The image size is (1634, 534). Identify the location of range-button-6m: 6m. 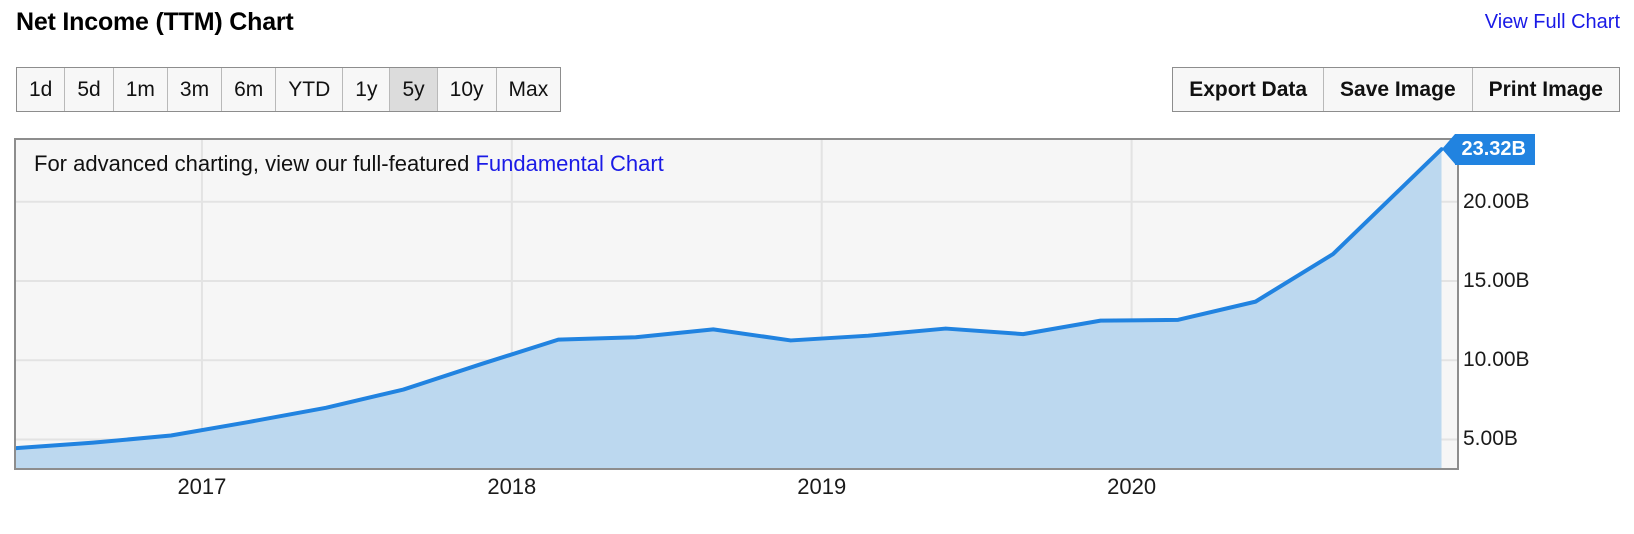
(249, 89).